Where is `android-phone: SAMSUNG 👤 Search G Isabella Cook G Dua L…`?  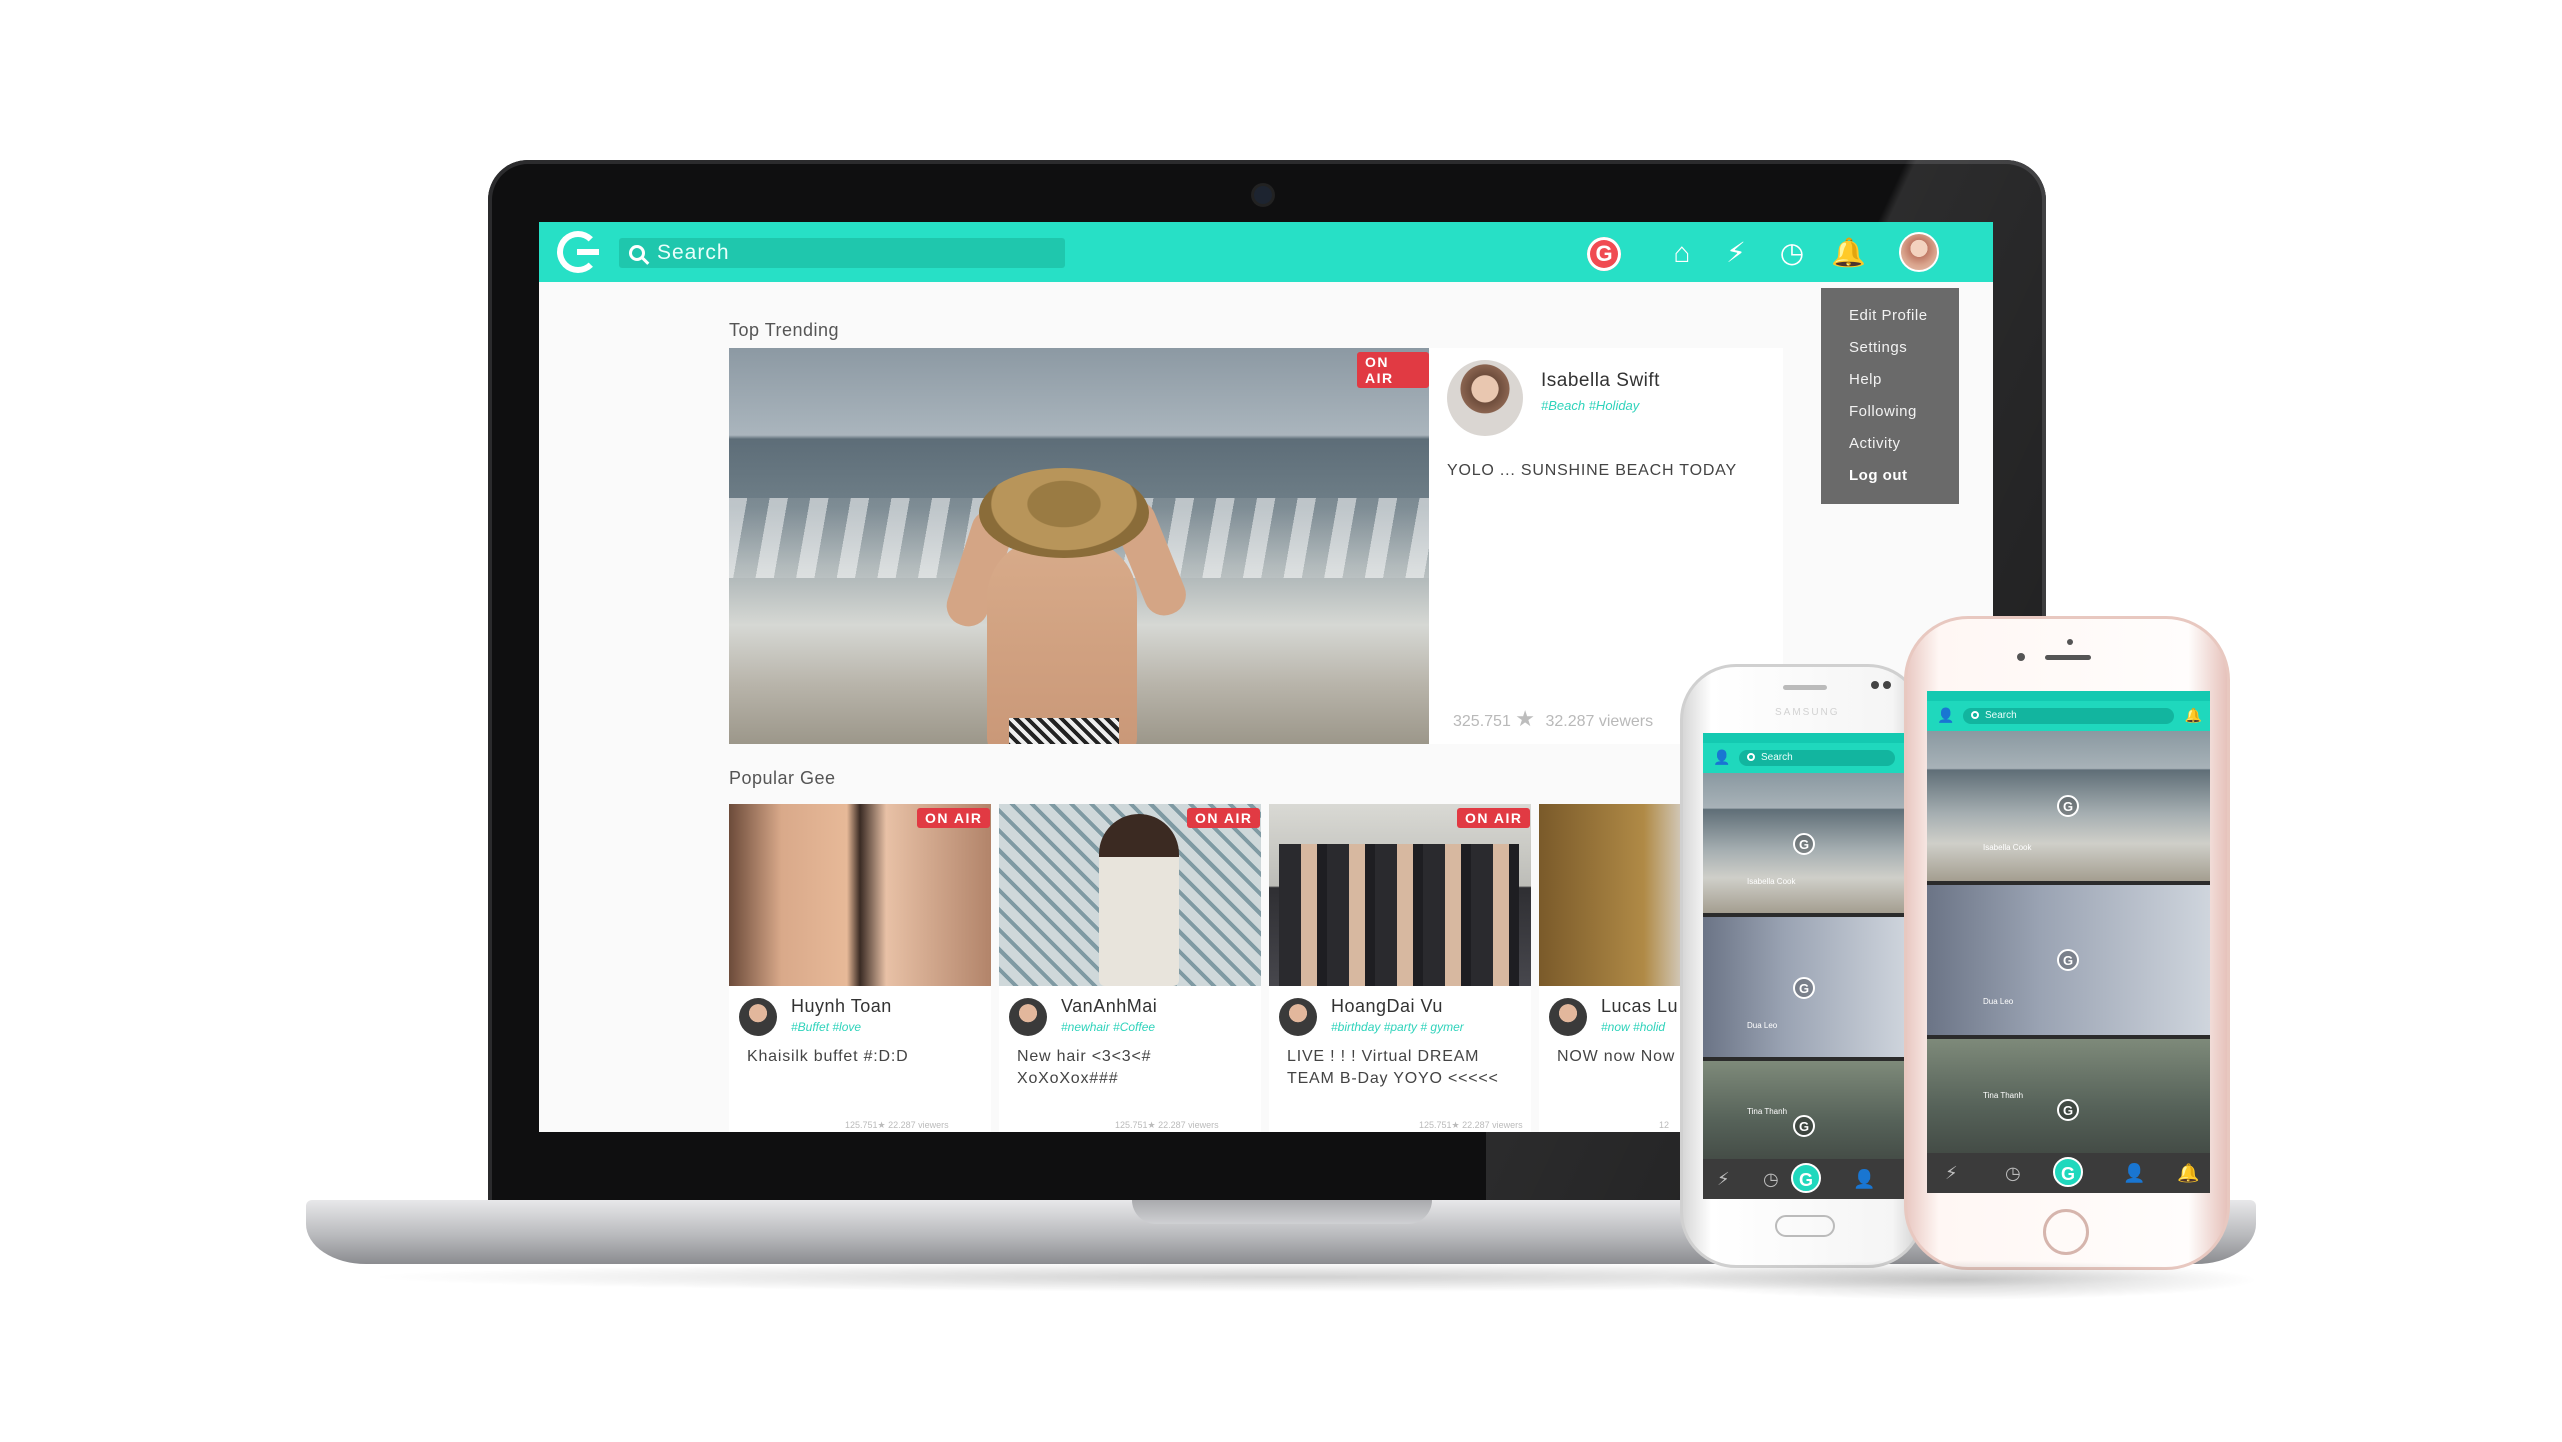 android-phone: SAMSUNG 👤 Search G Isabella Cook G Dua L… is located at coordinates (1802, 966).